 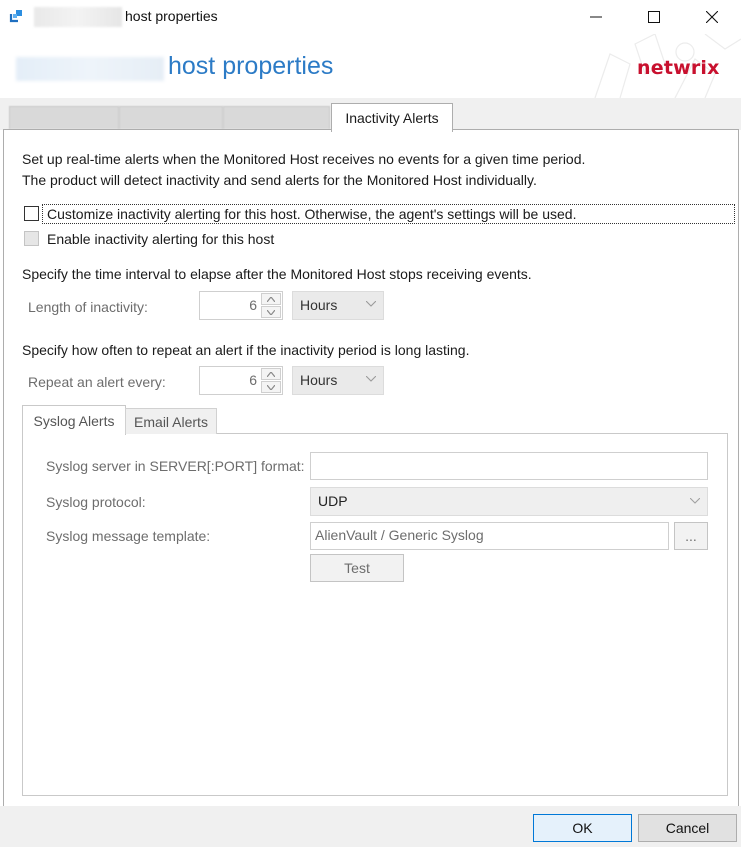 What do you see at coordinates (88, 307) in the screenshot?
I see `inactivity-length-label: Length of inactivity:` at bounding box center [88, 307].